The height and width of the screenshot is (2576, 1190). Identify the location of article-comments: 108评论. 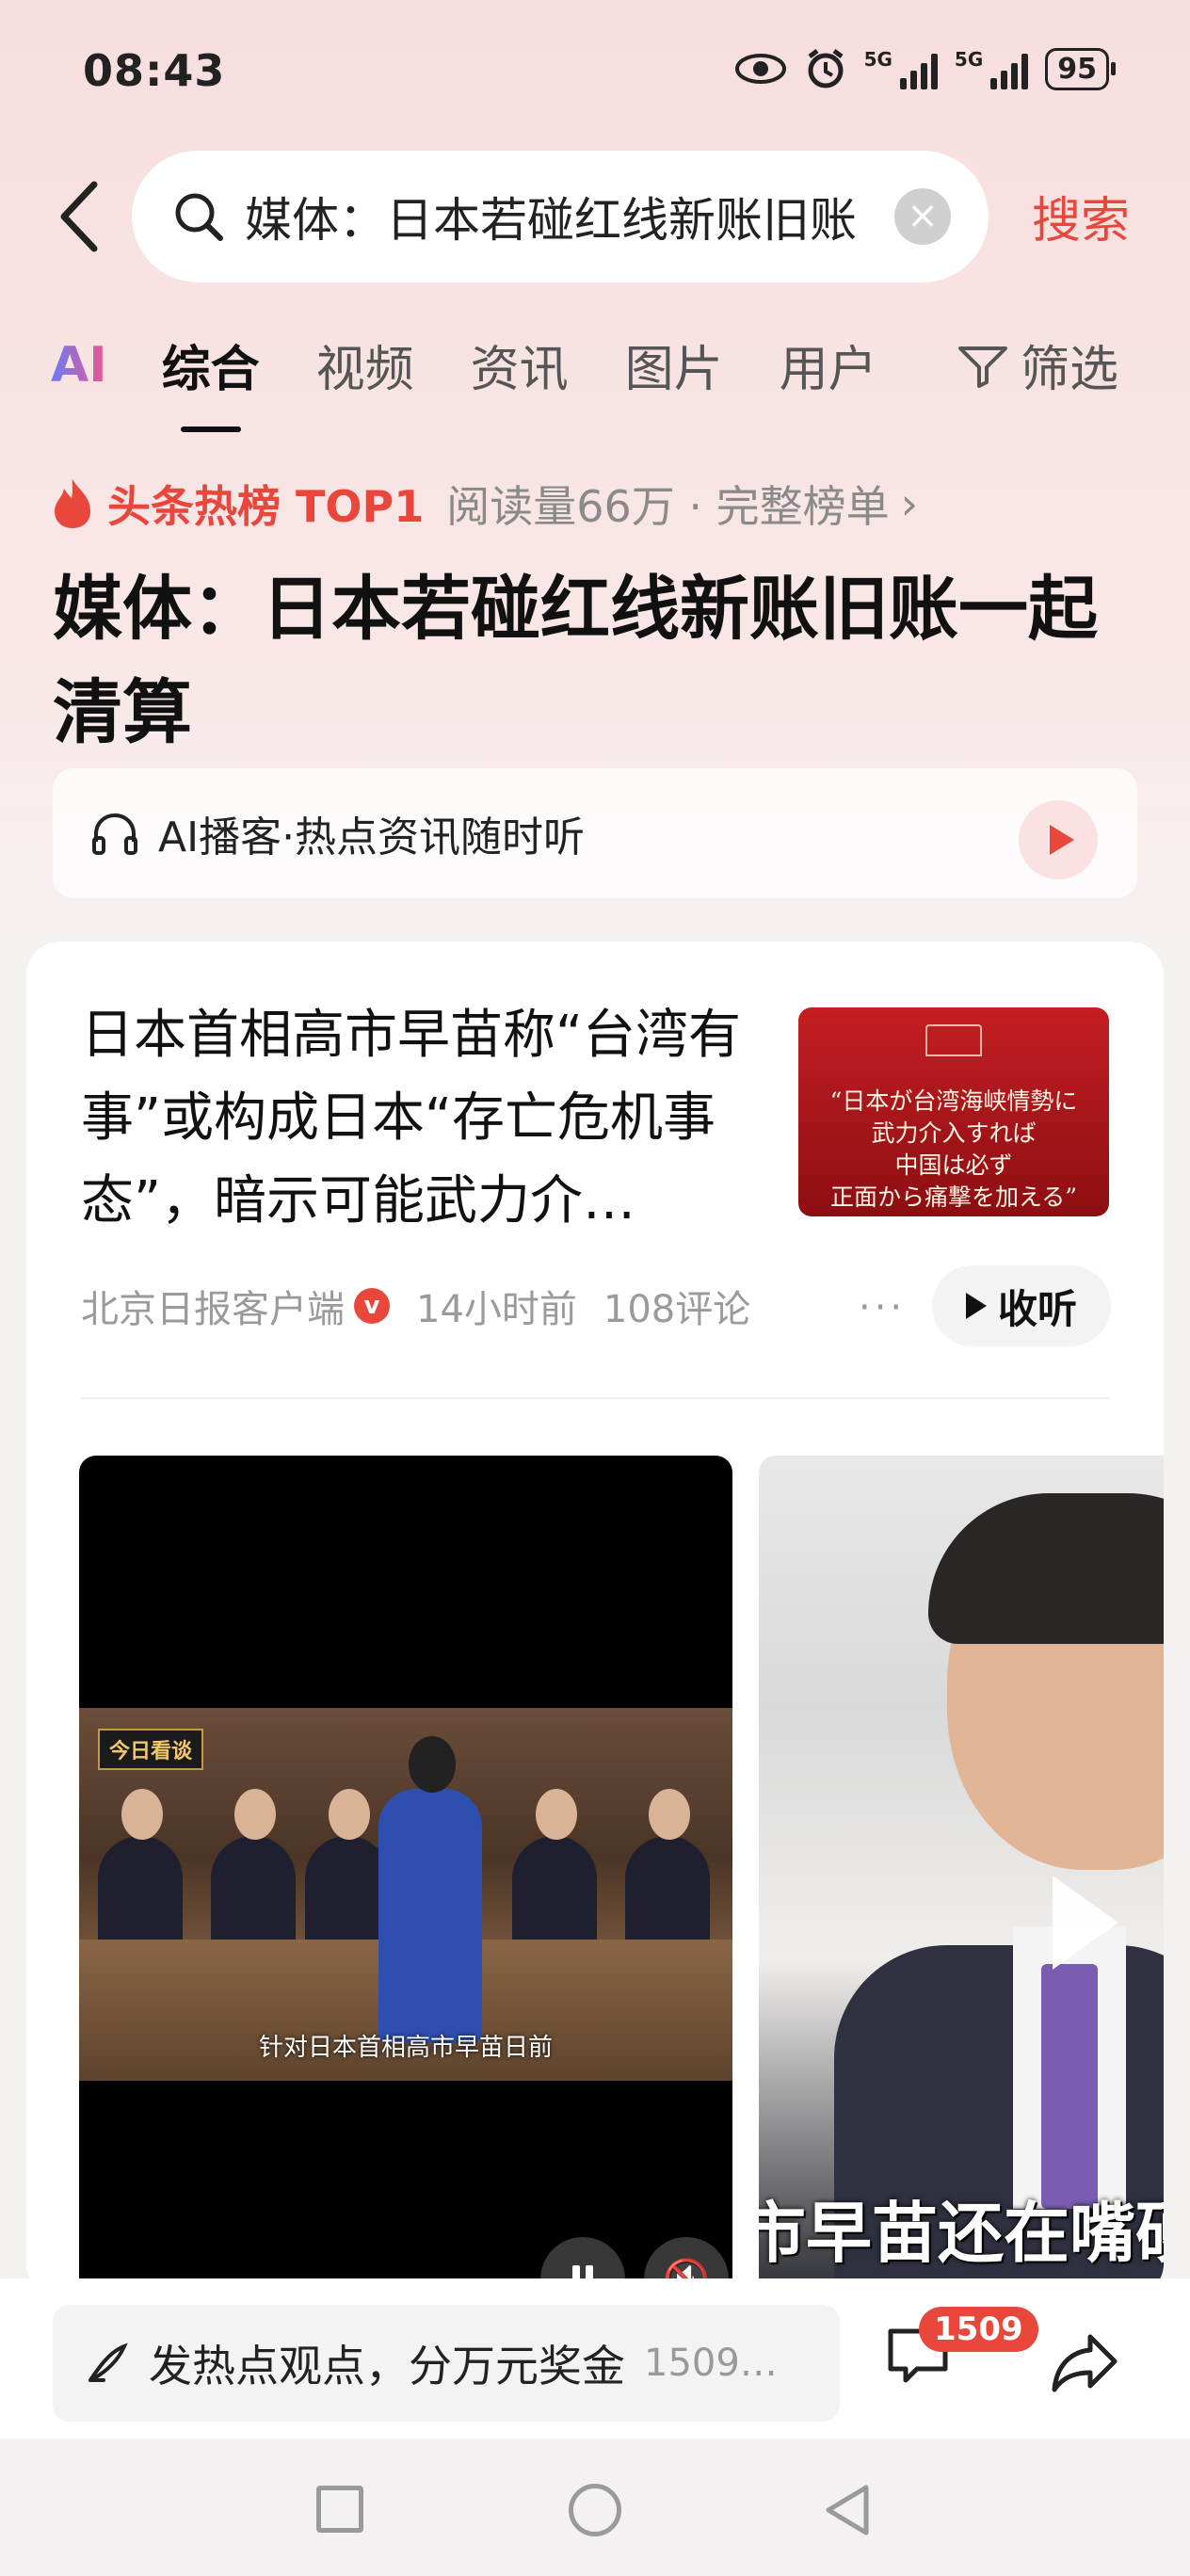
(677, 1309).